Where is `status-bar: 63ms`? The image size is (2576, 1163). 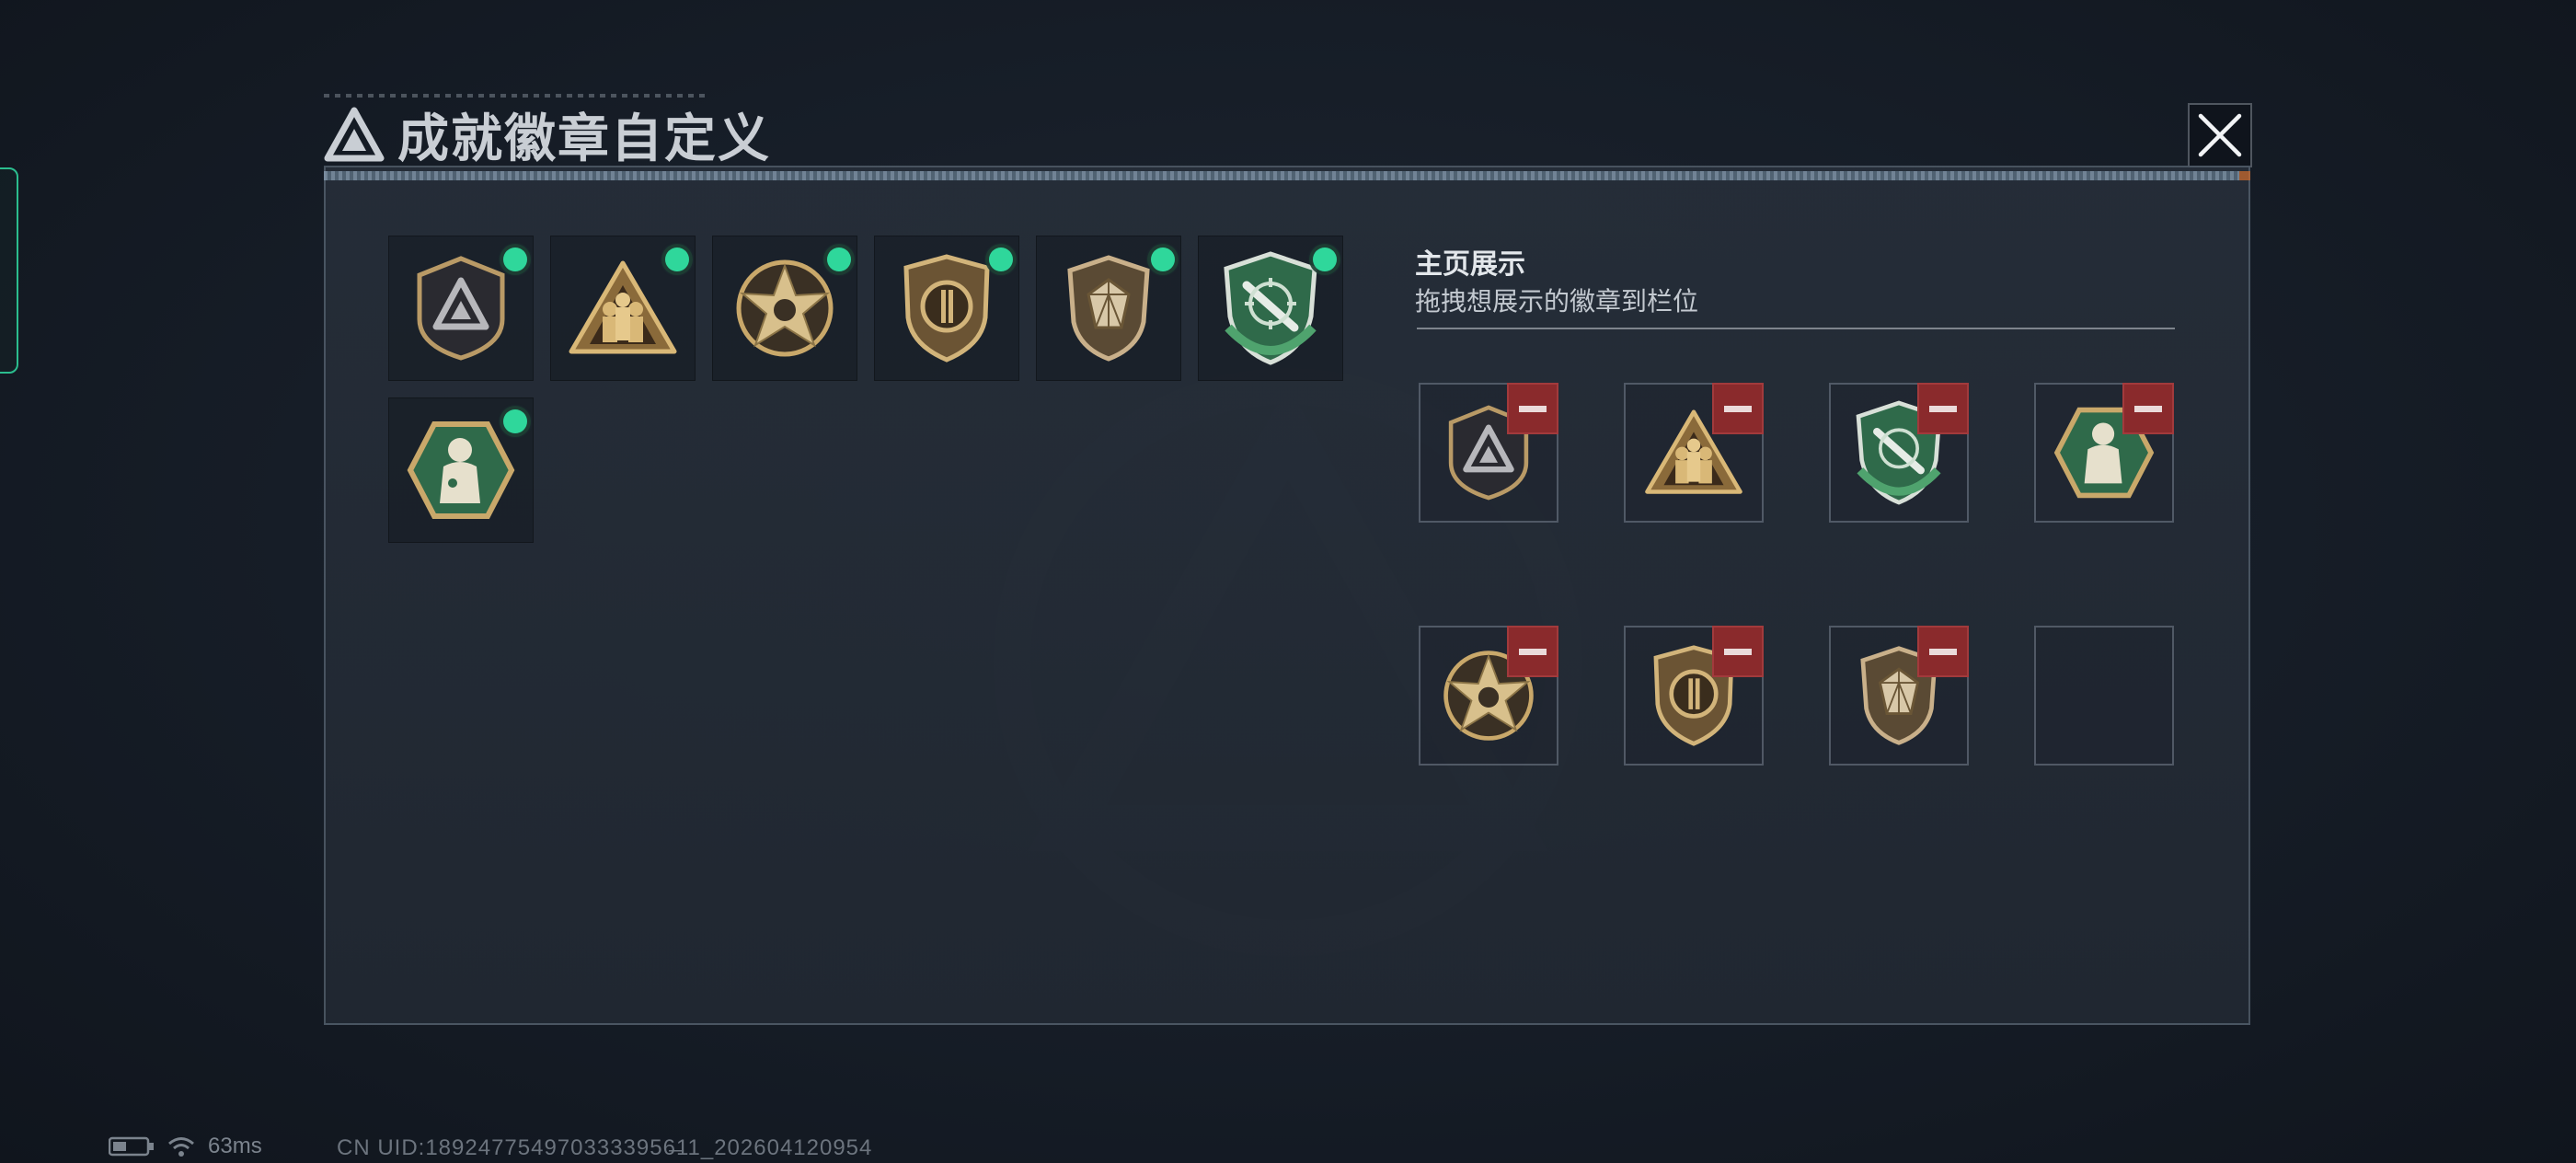 status-bar: 63ms is located at coordinates (185, 1146).